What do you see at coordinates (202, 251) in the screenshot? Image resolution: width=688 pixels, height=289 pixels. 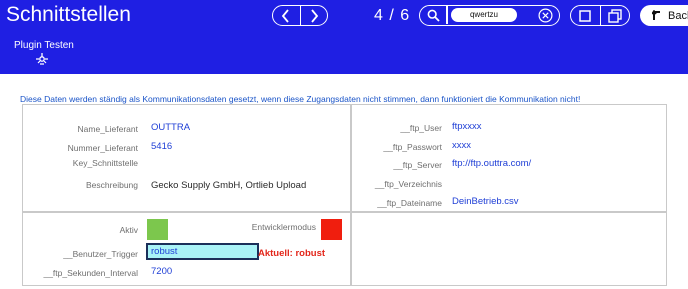 I see `benutzer-trigger-input` at bounding box center [202, 251].